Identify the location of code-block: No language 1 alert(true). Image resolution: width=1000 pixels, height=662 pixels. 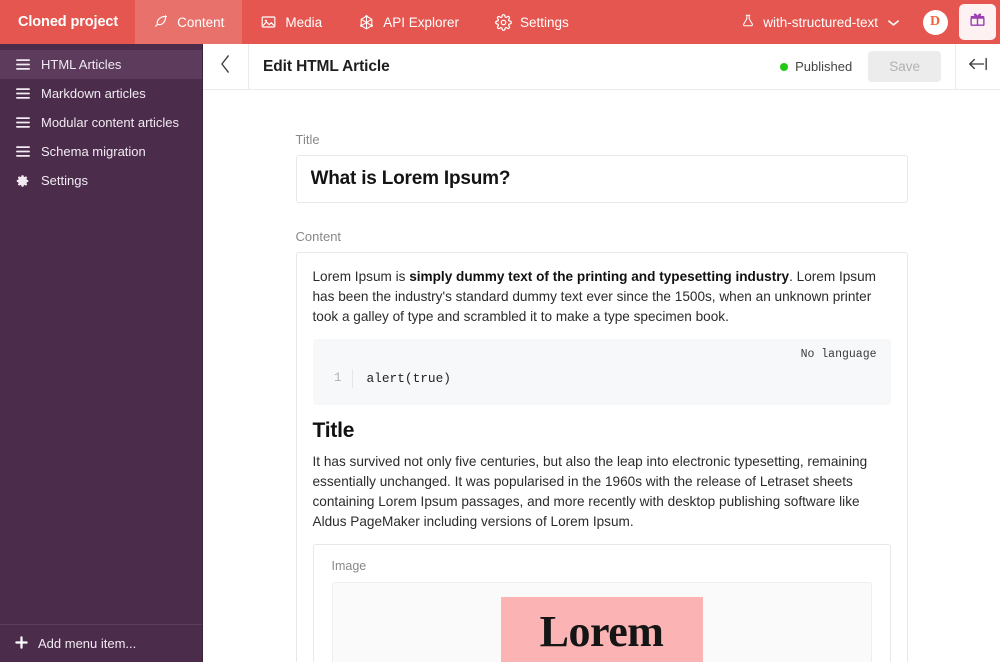
(601, 372).